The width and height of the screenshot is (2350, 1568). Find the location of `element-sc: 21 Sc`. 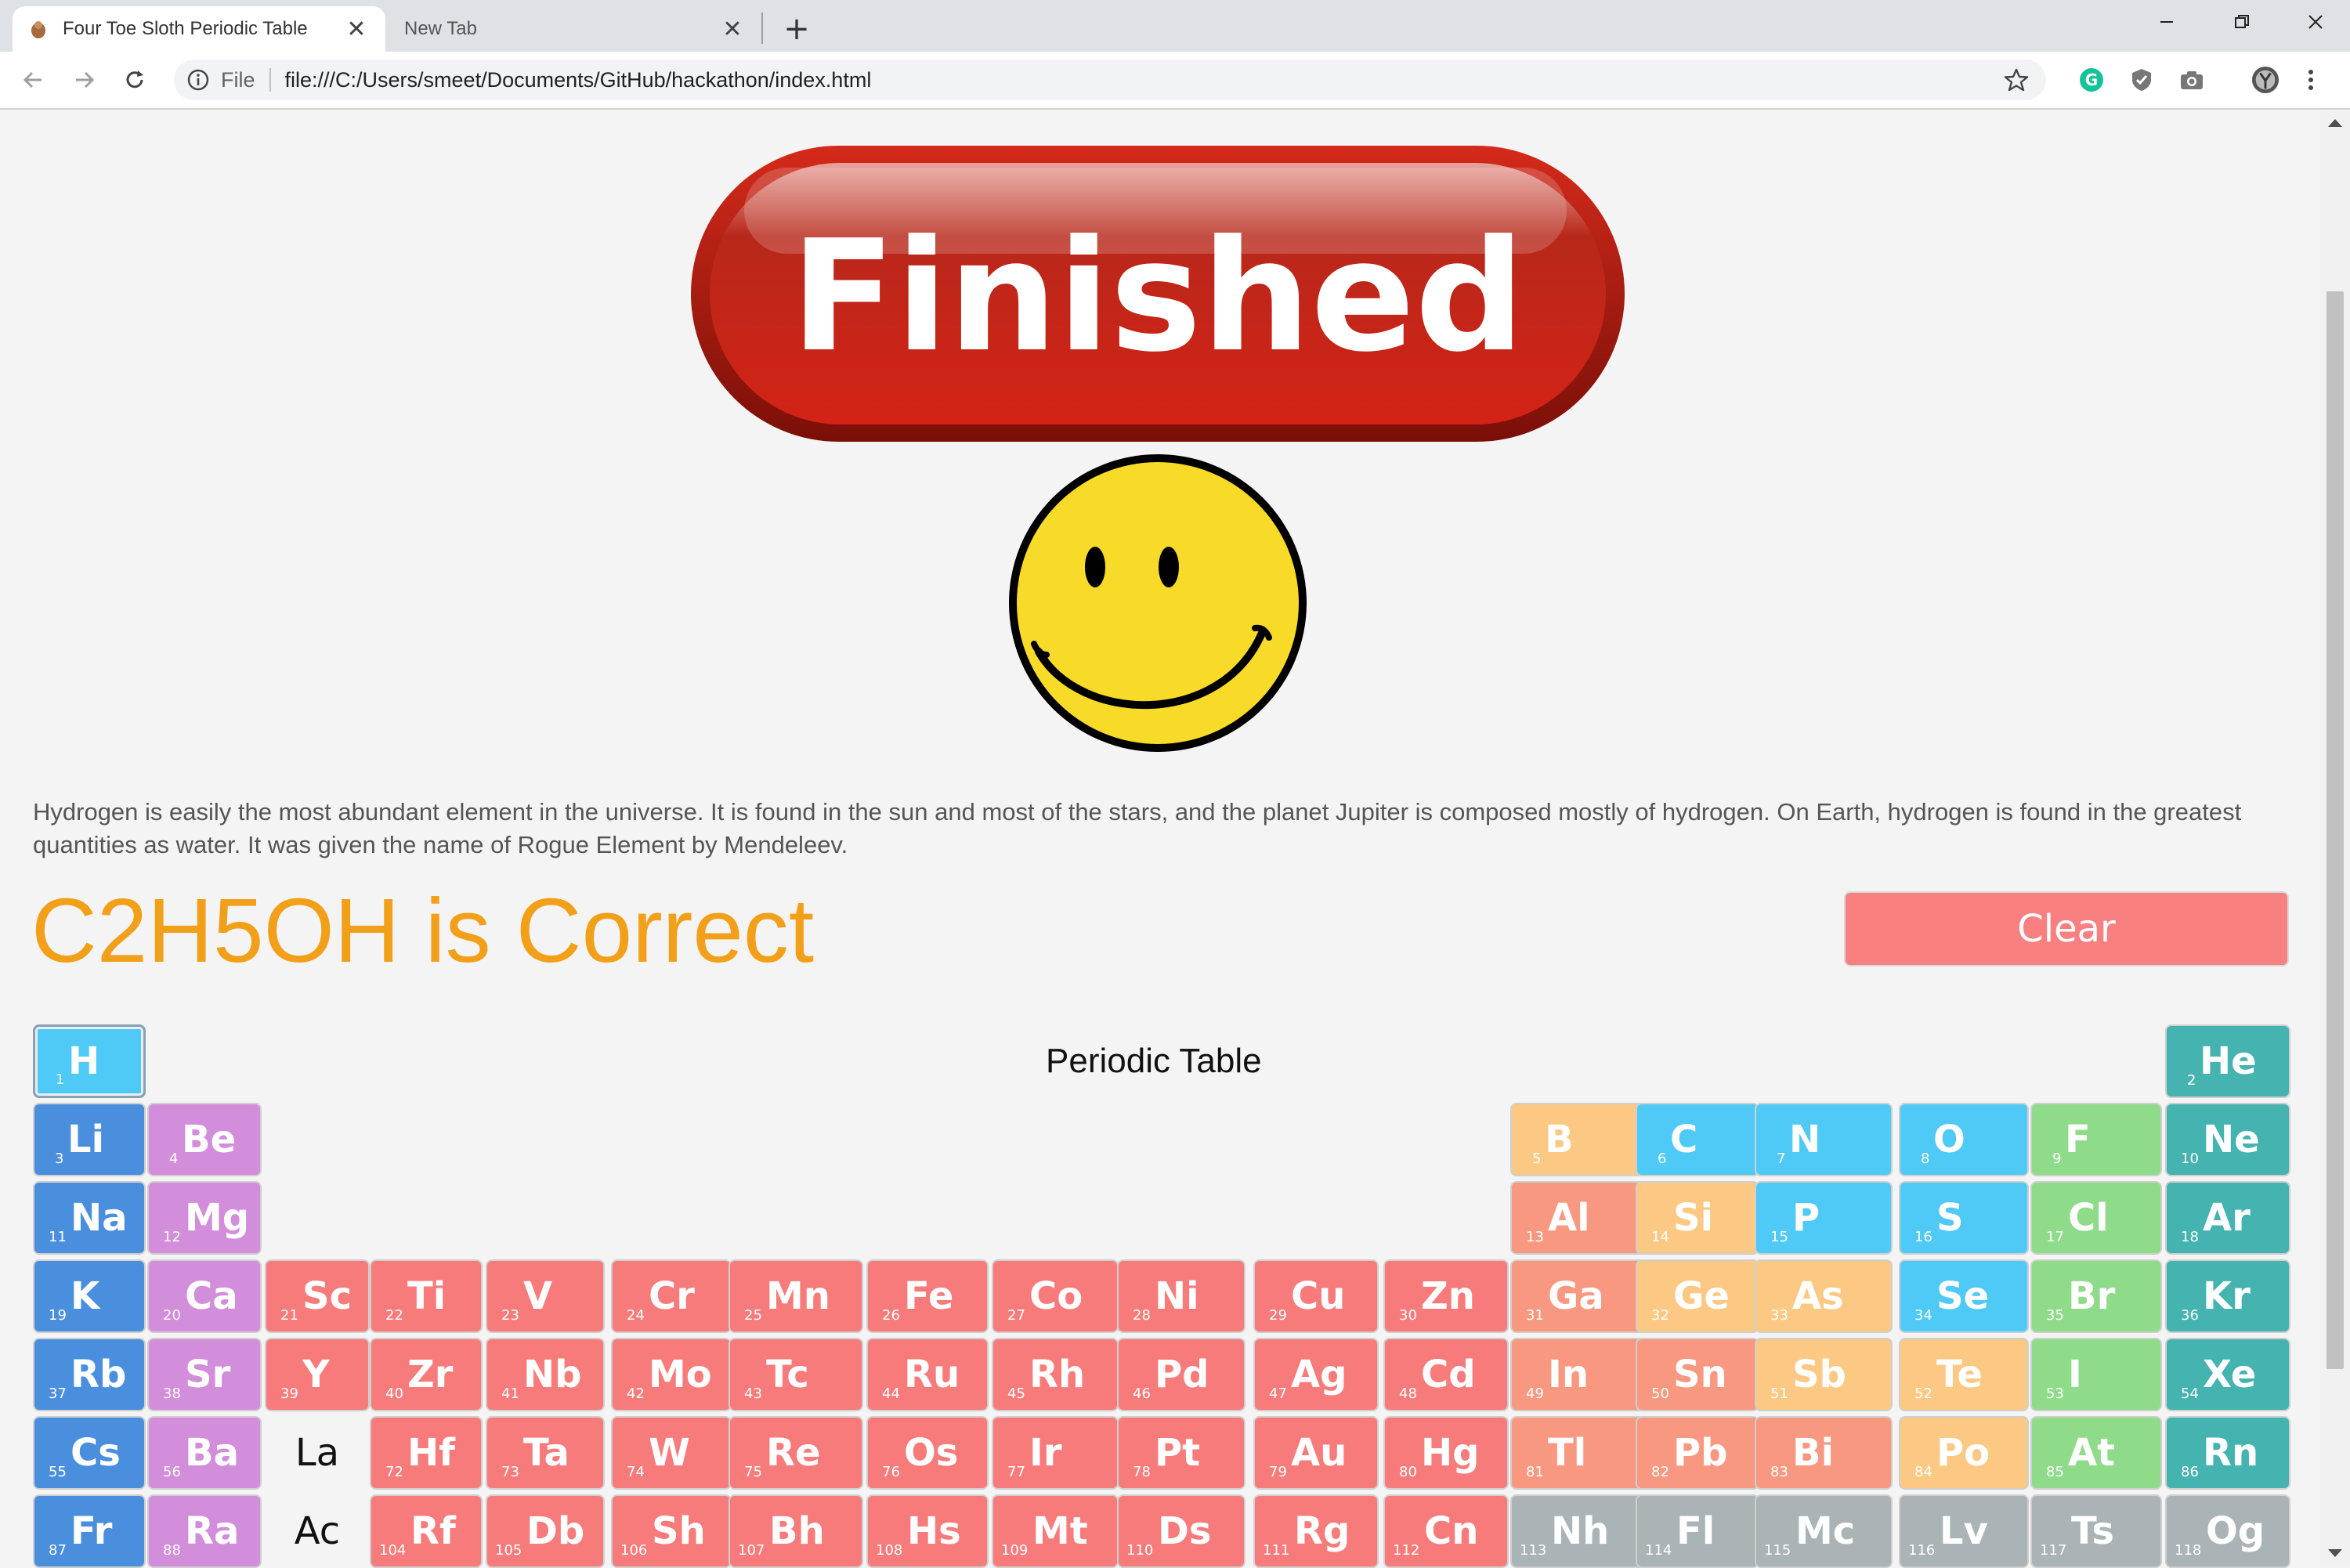

element-sc: 21 Sc is located at coordinates (317, 1296).